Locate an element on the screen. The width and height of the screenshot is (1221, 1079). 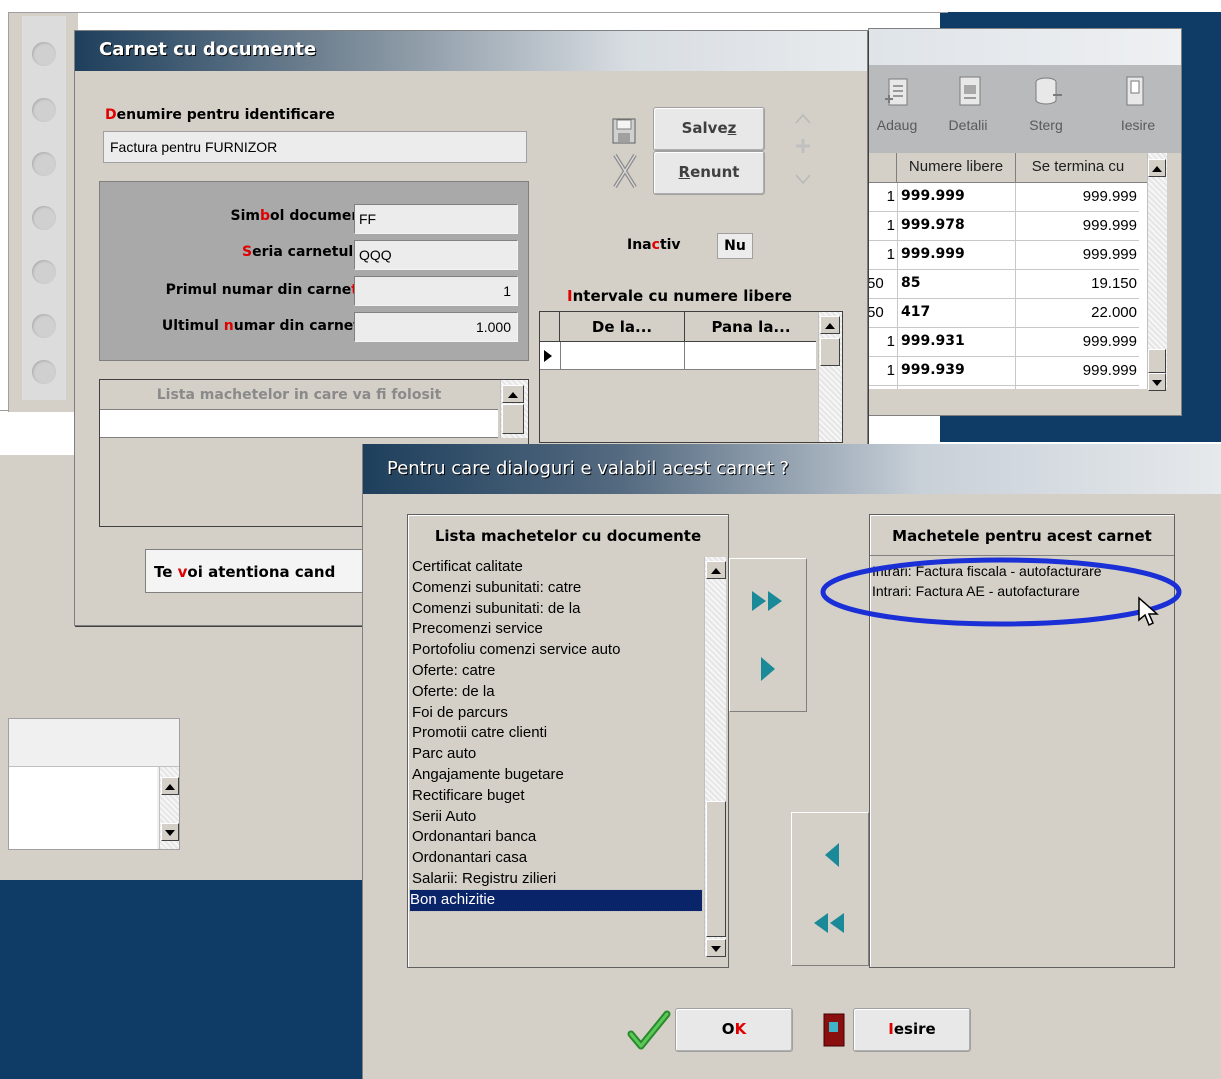
grid-scroll-thumb is located at coordinates (1157, 361).